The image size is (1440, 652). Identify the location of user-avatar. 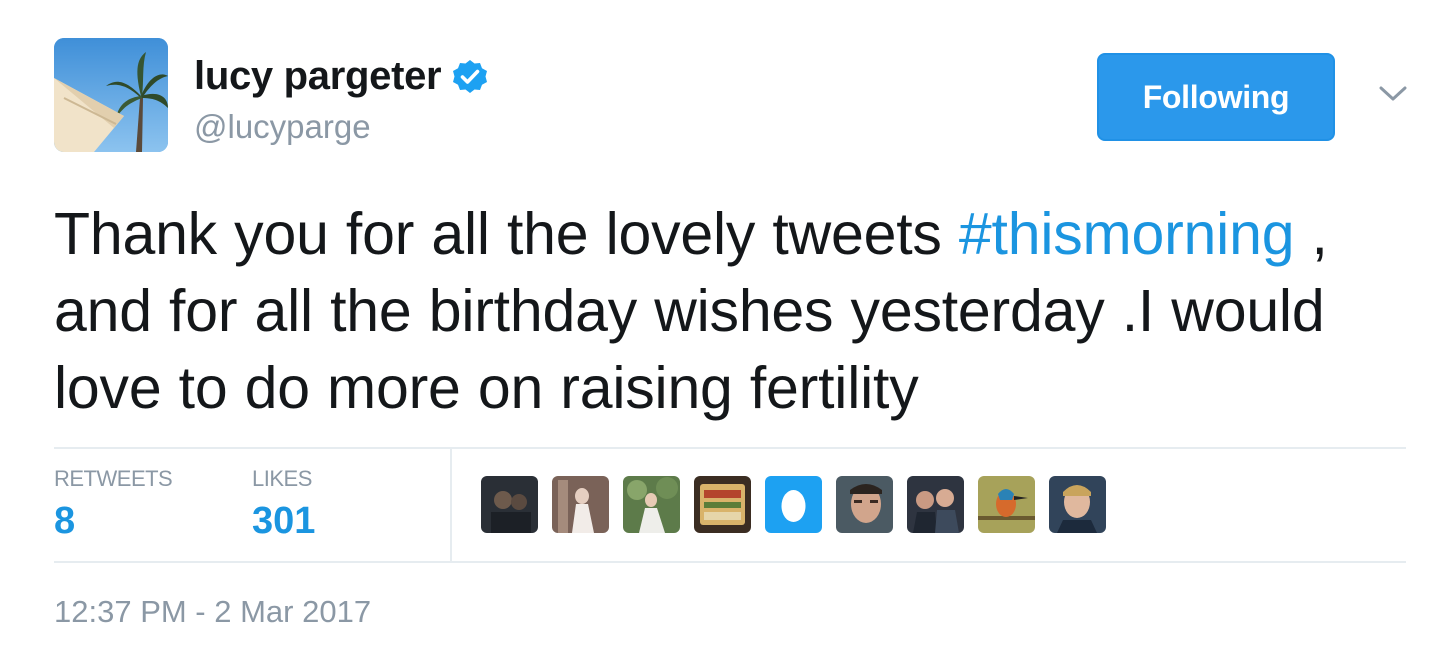
(111, 95).